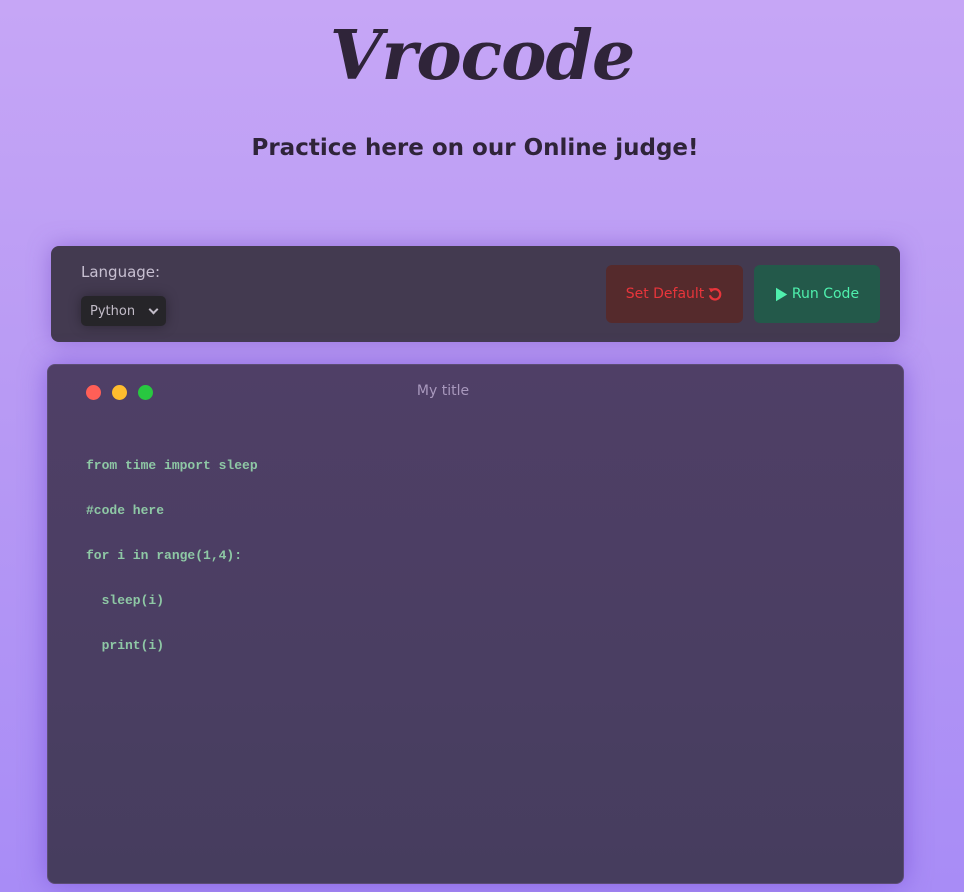  What do you see at coordinates (172, 465) in the screenshot?
I see `code-line: from time import sleep` at bounding box center [172, 465].